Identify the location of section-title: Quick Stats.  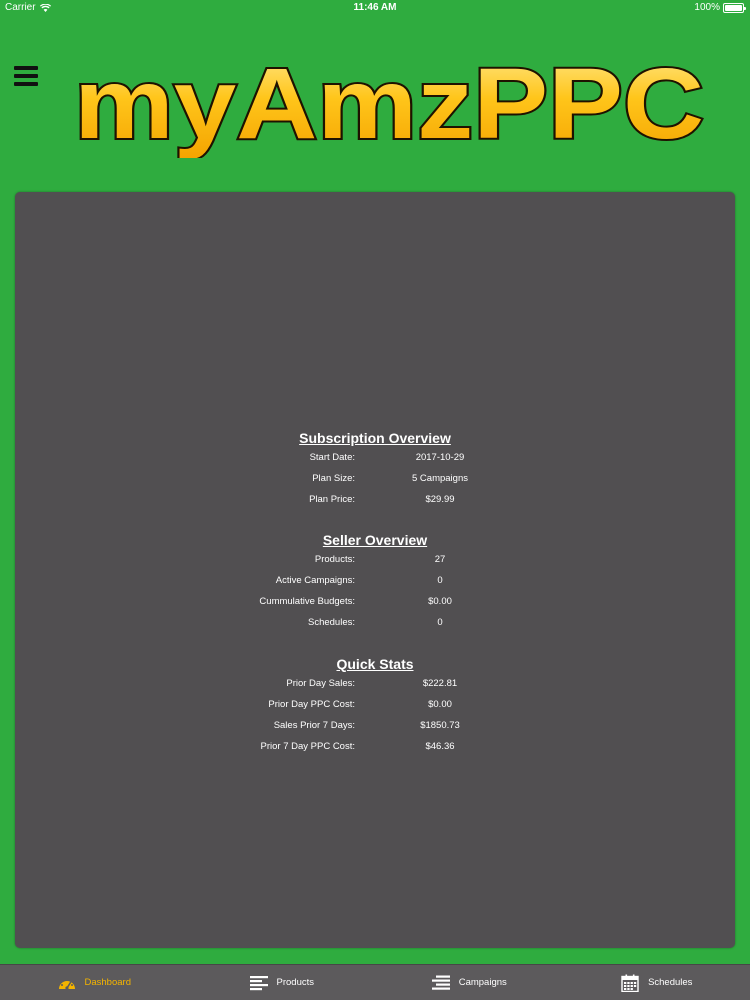
(375, 664).